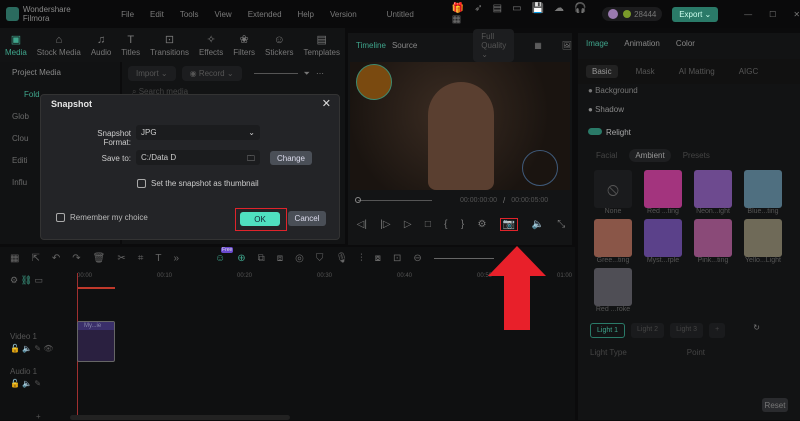  I want to click on mark-in-icon: {, so click(445, 224).